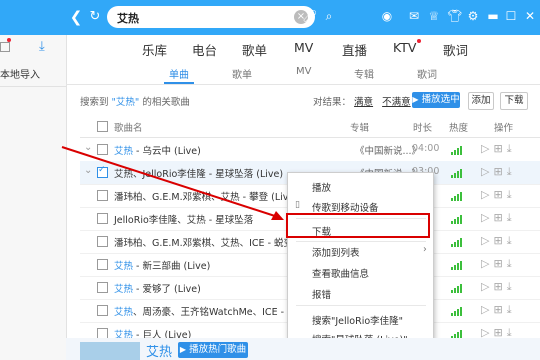 The image size is (540, 360). Describe the element at coordinates (358, 321) in the screenshot. I see `menu-label: 搜索"JelloRio李佳隆"` at that location.